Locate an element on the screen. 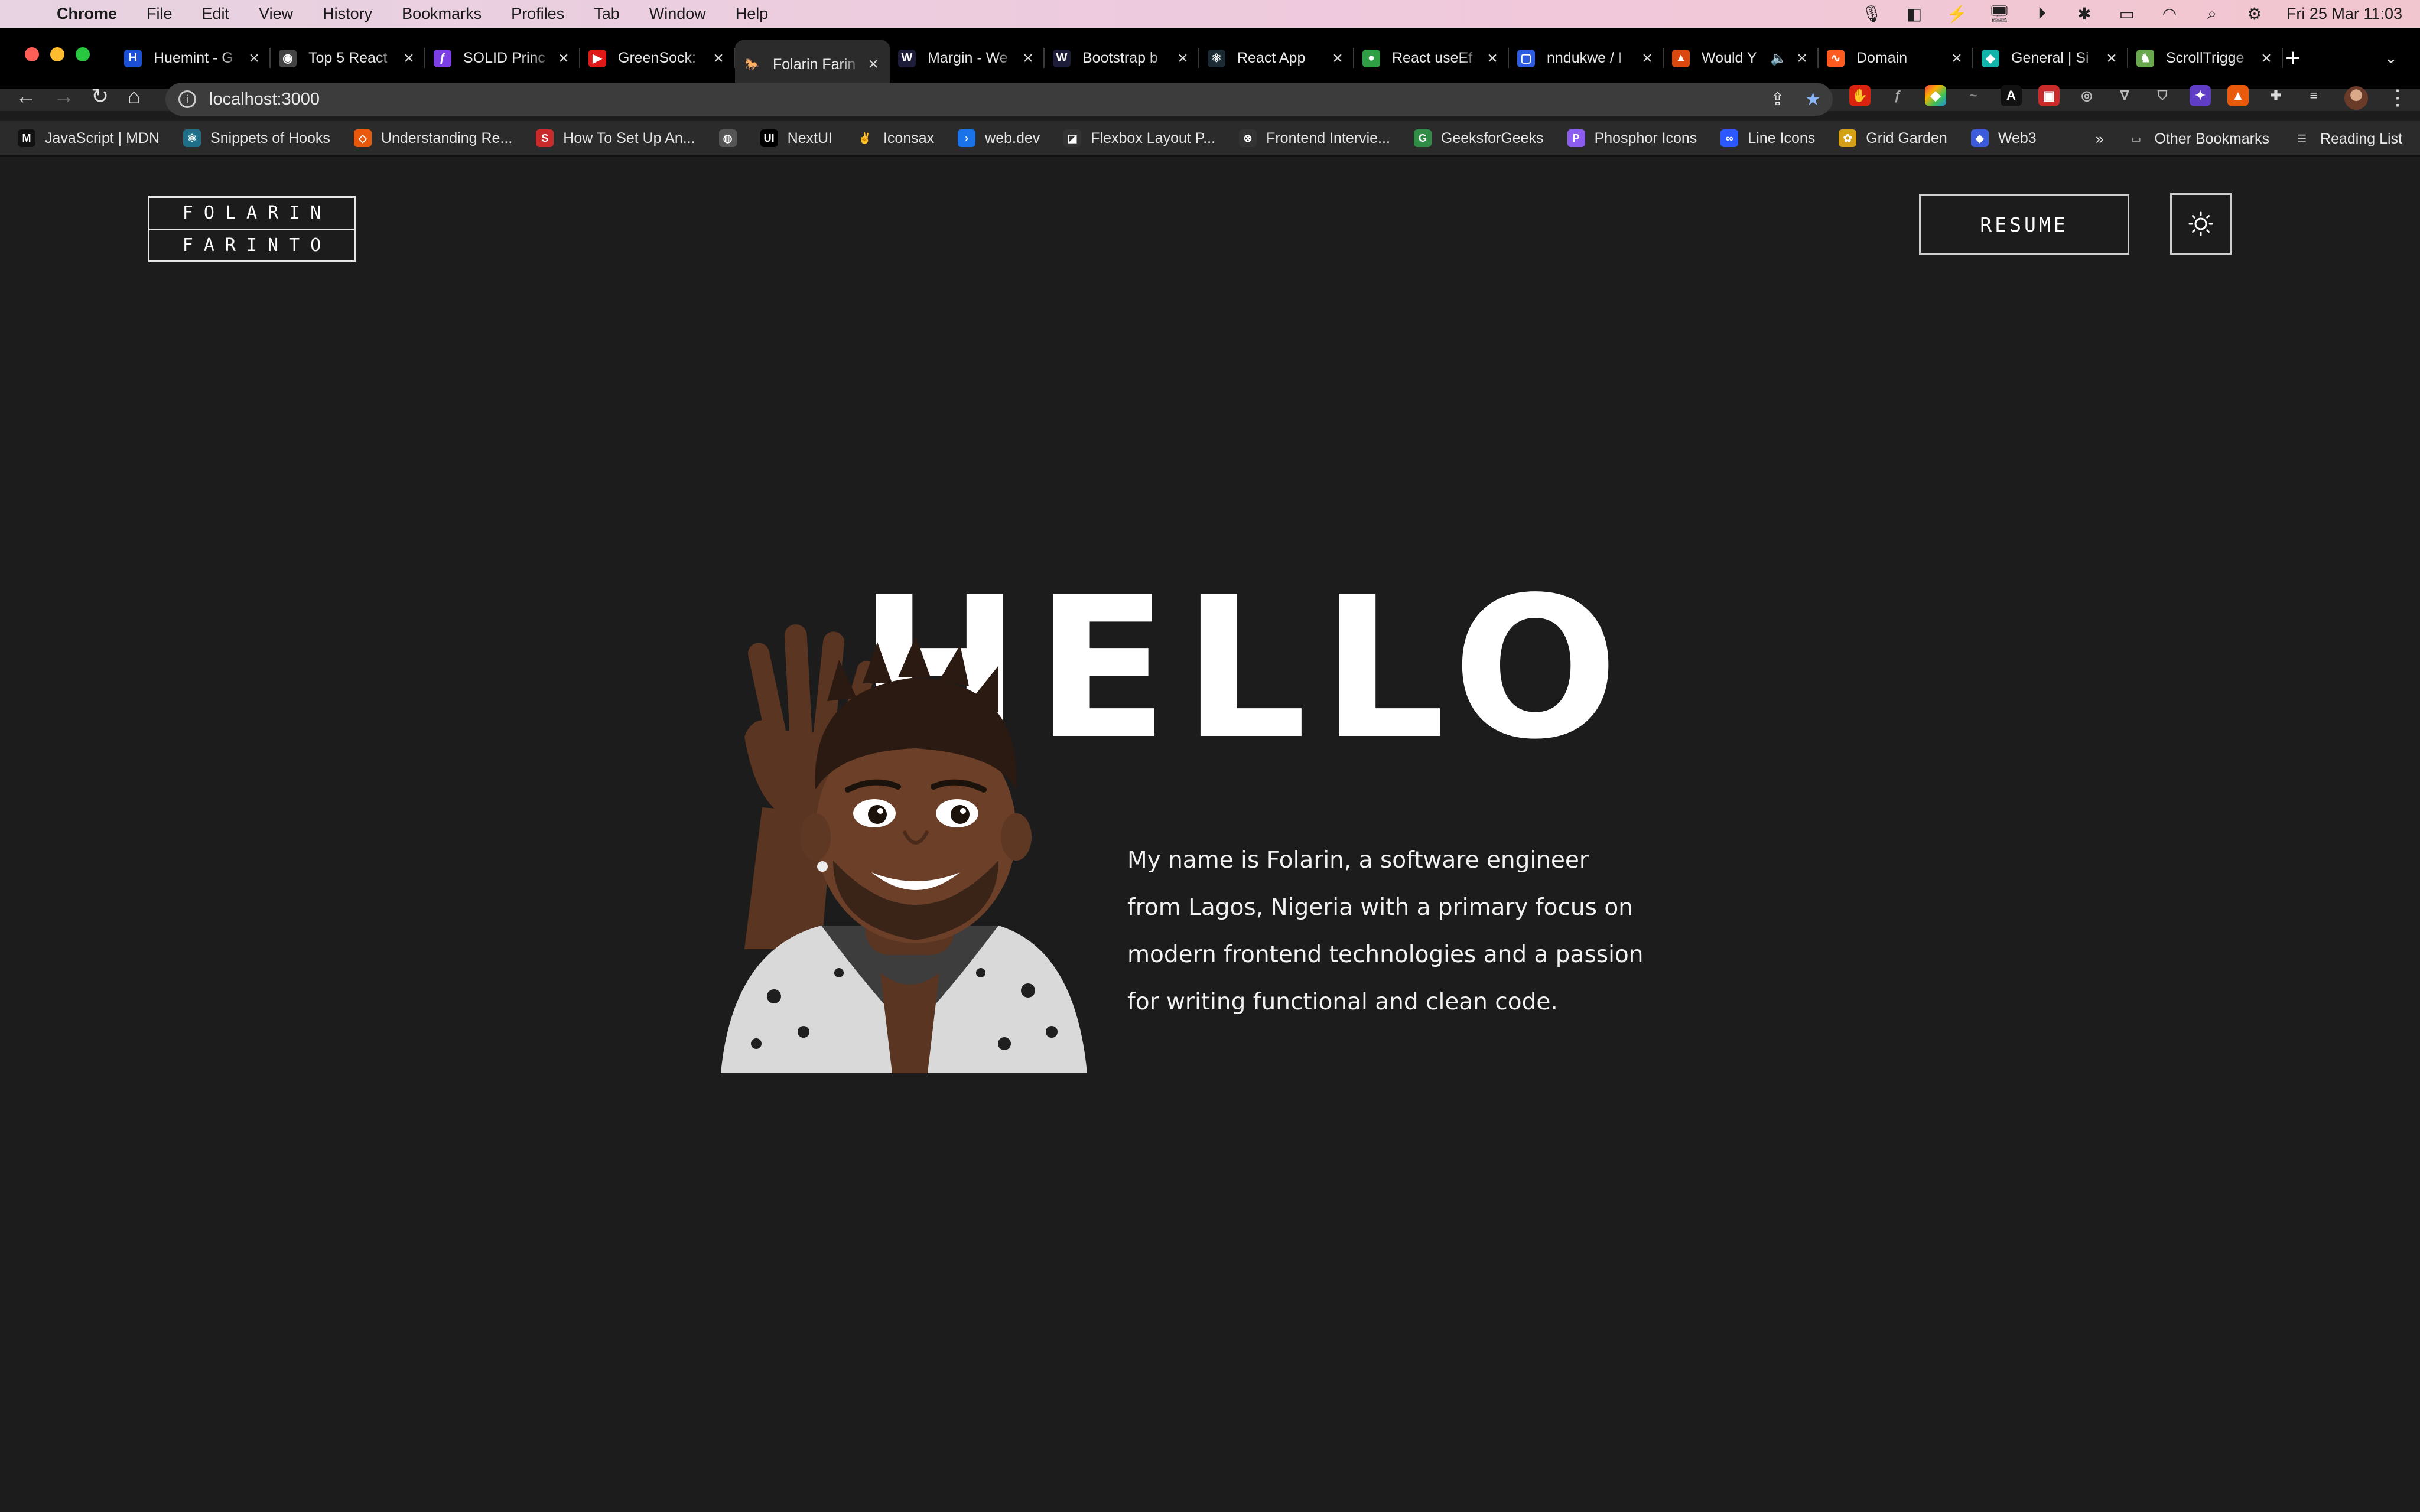 The width and height of the screenshot is (2420, 1512). extension-hand-icon: ✋ is located at coordinates (1860, 95).